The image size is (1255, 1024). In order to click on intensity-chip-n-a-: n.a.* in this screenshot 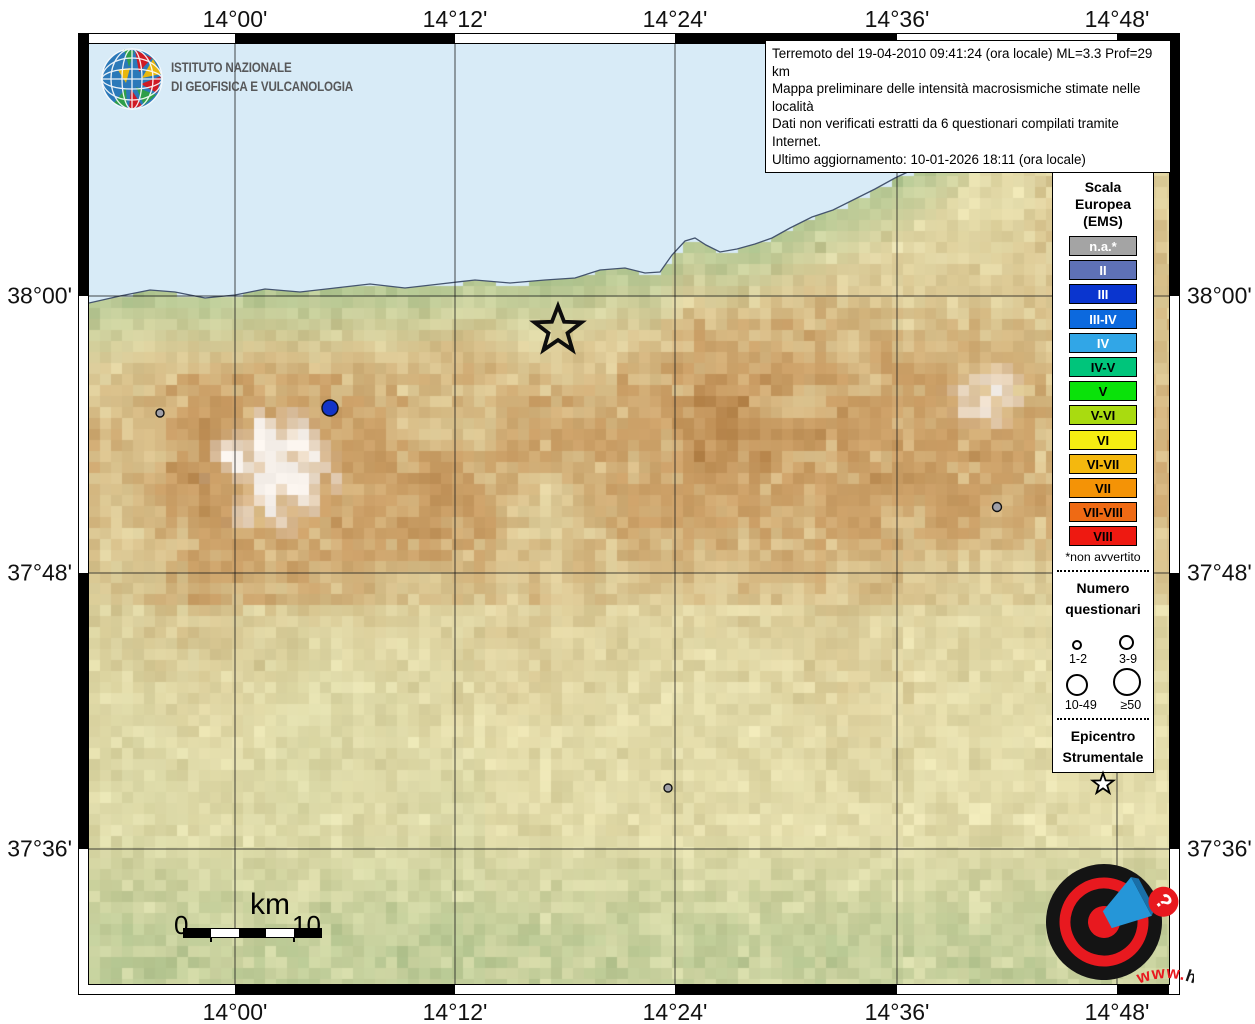, I will do `click(1103, 246)`.